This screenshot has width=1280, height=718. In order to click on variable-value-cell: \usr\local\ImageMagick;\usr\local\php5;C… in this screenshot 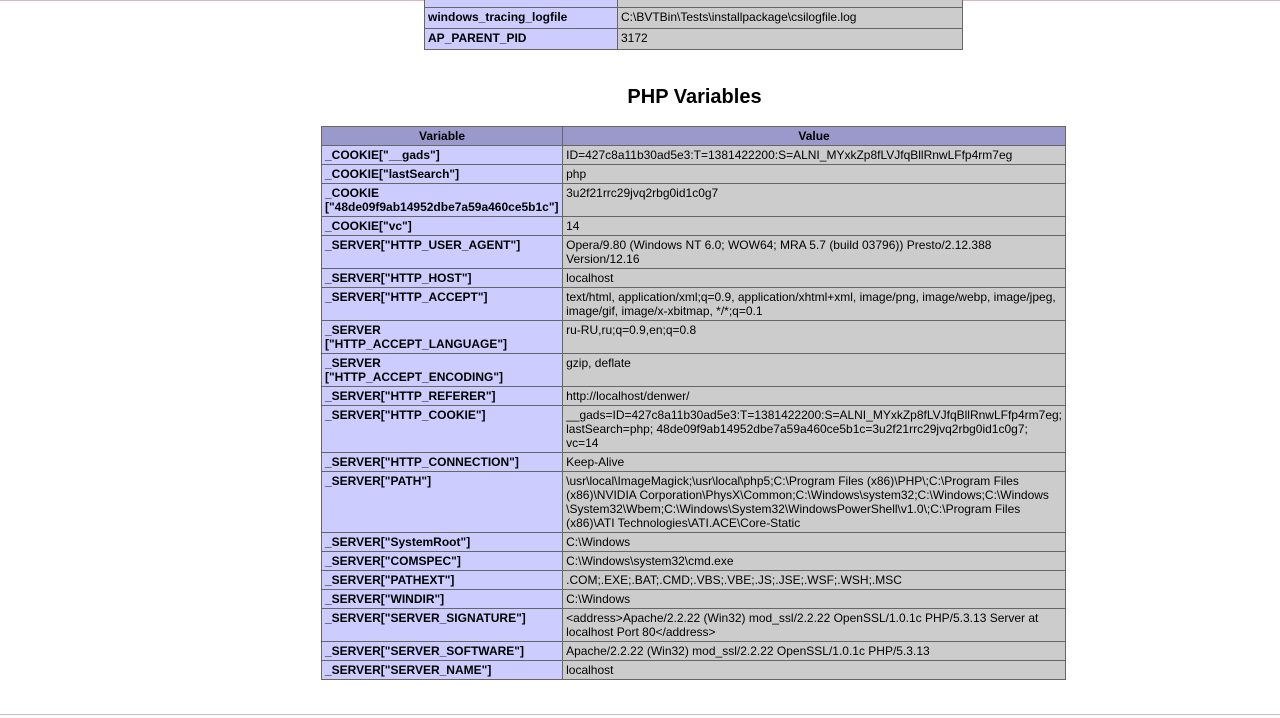, I will do `click(814, 502)`.